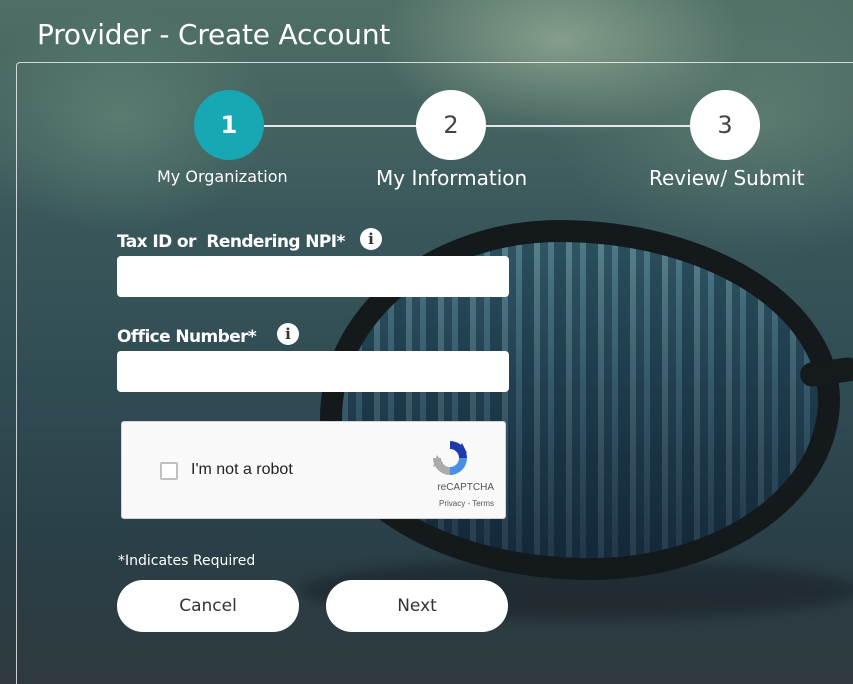 The image size is (853, 684). Describe the element at coordinates (231, 242) in the screenshot. I see `tax-id-label: Tax ID or Rendering NPI*` at that location.